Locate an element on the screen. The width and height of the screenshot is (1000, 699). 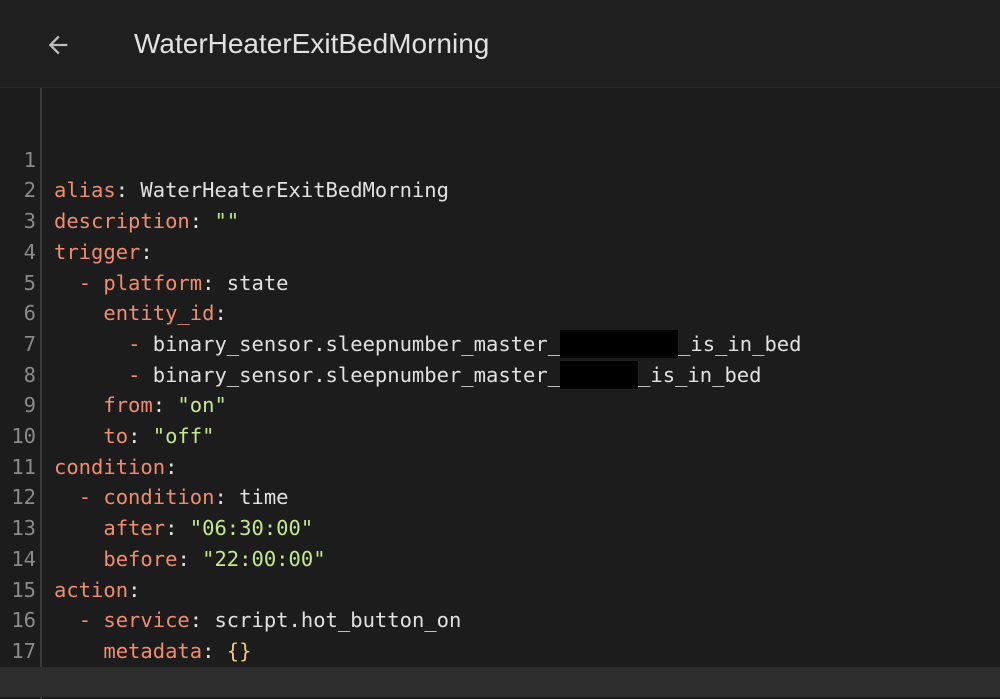
code-line-active: 19 is located at coordinates (500, 682).